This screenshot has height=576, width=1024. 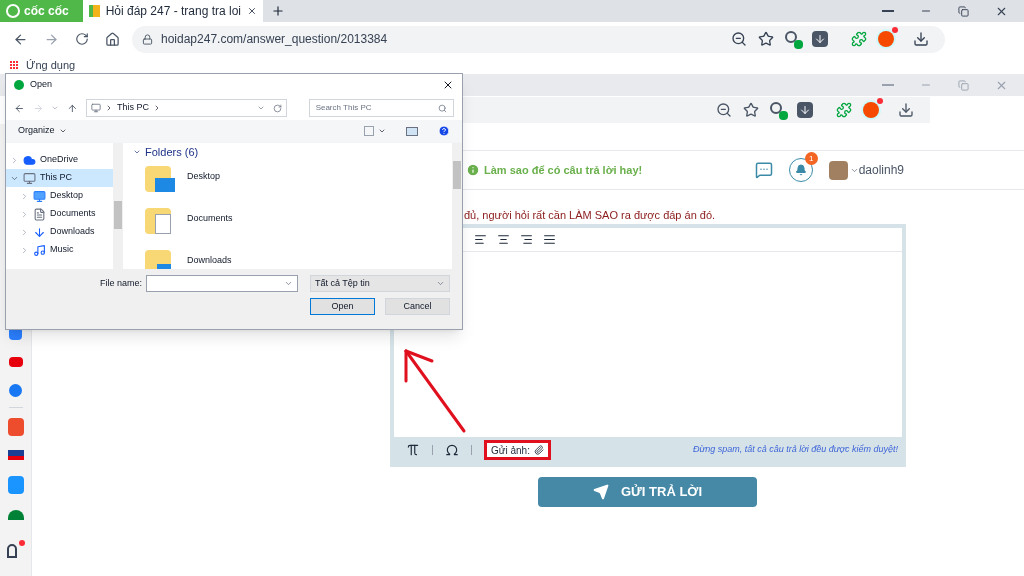 What do you see at coordinates (549, 239) in the screenshot?
I see `justify-icon` at bounding box center [549, 239].